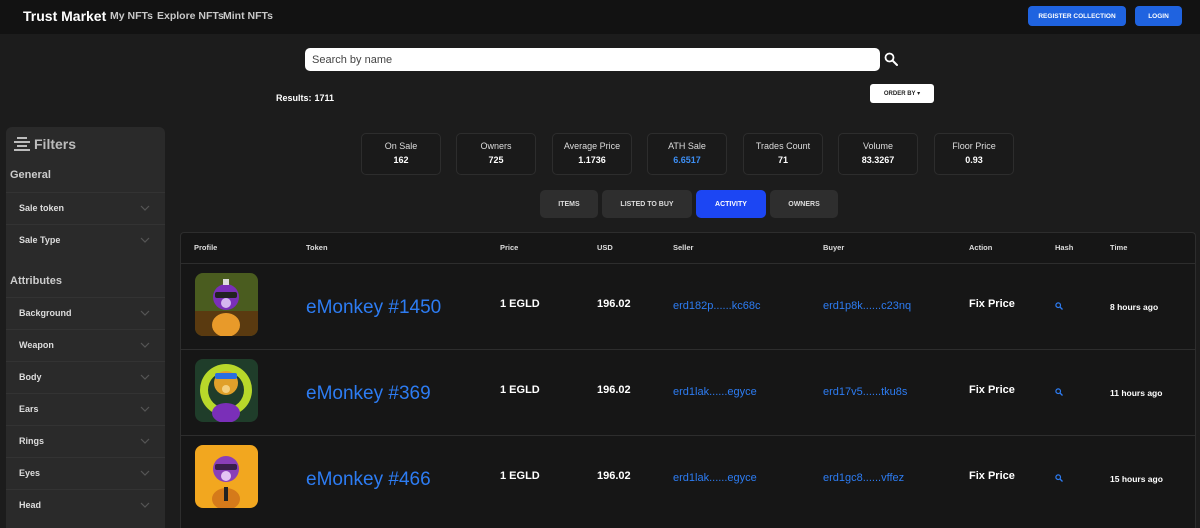  What do you see at coordinates (190, 16) in the screenshot?
I see `nav-explore-nfts: Explore NFTs` at bounding box center [190, 16].